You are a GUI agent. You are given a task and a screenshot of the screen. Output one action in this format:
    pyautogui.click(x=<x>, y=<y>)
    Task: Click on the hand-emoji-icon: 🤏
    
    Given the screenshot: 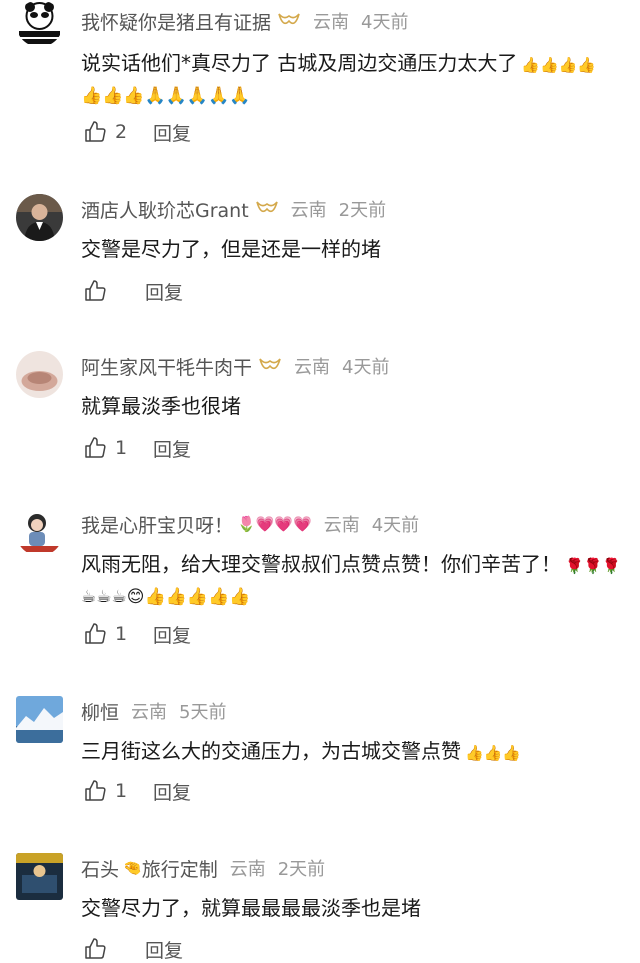 What is the action you would take?
    pyautogui.click(x=132, y=868)
    